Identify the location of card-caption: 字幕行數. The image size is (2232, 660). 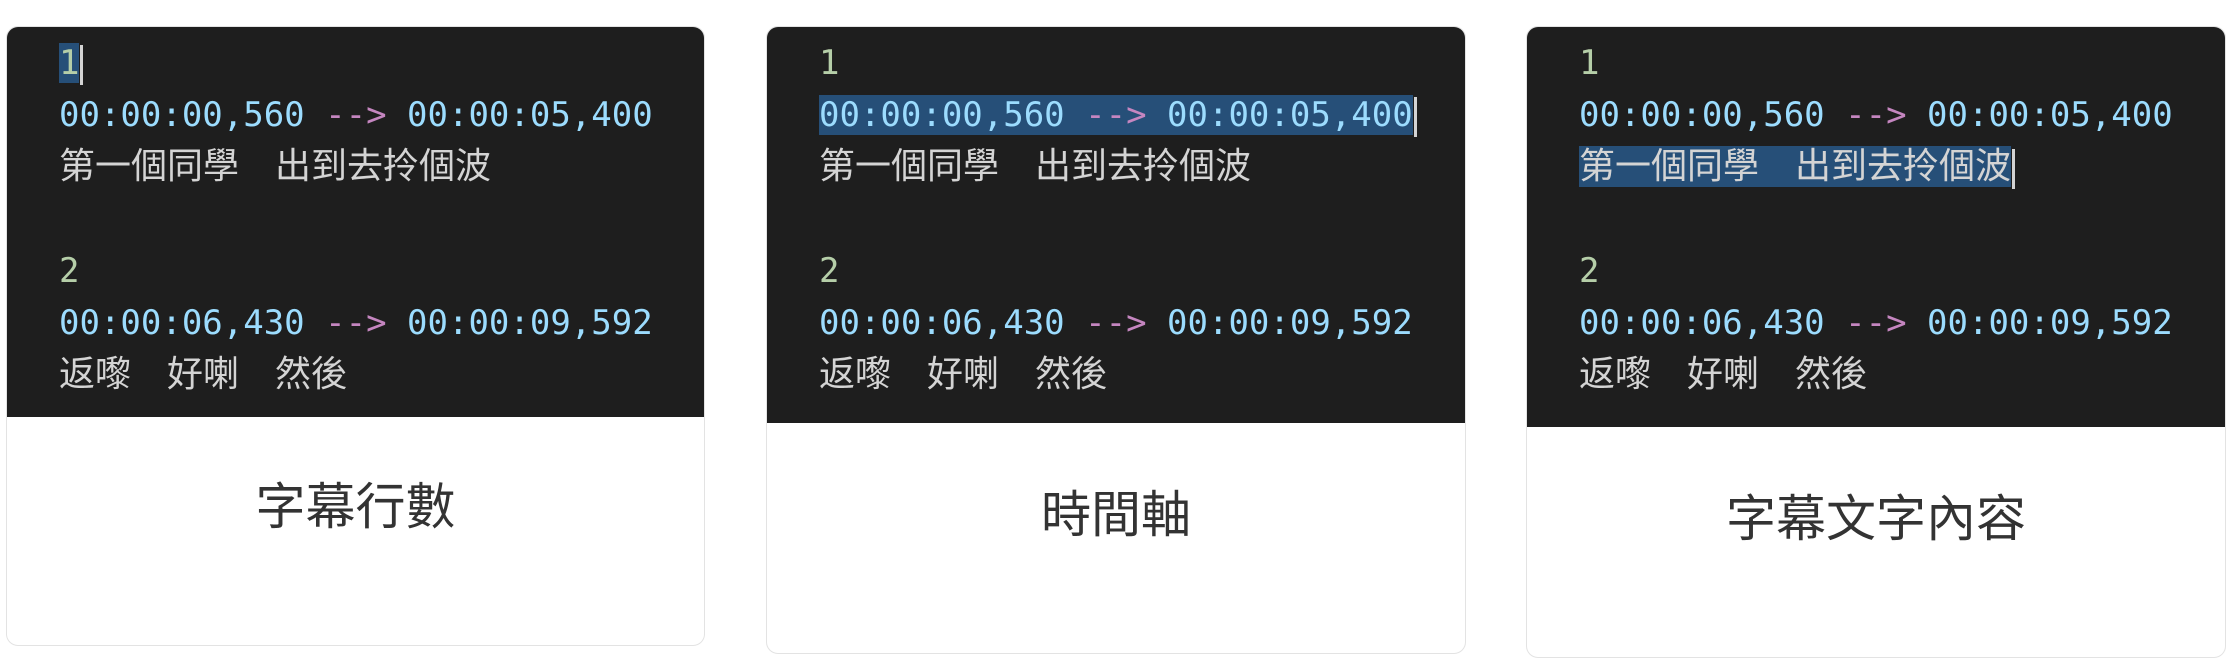
(355, 507).